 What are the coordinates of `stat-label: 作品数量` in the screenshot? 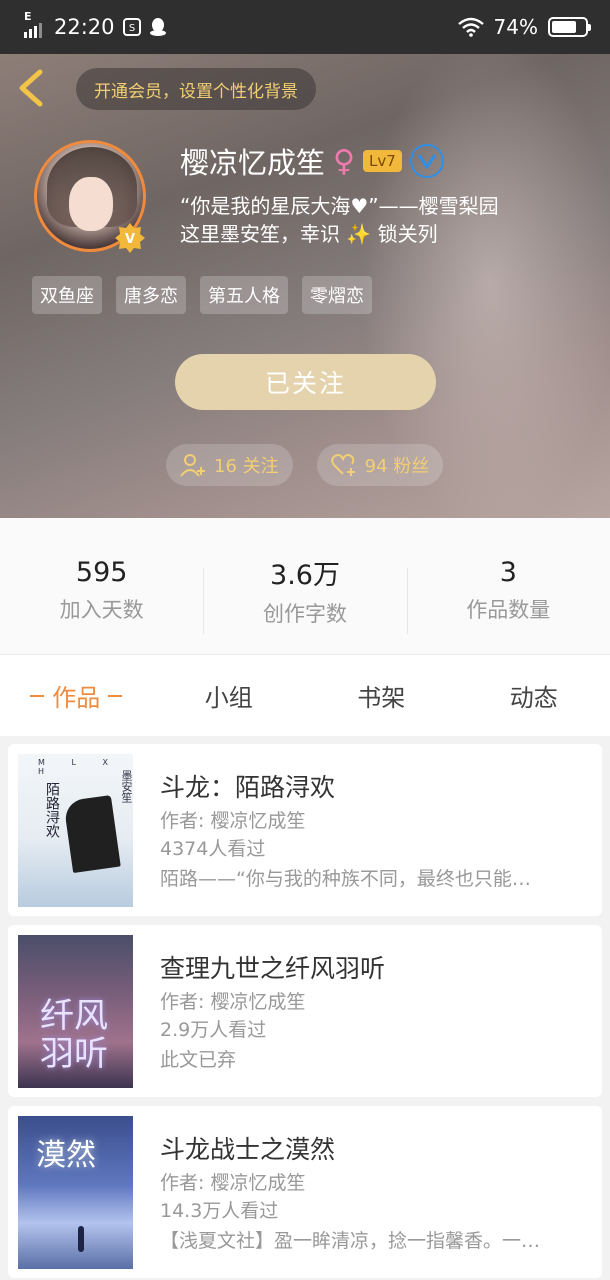 It's located at (508, 609).